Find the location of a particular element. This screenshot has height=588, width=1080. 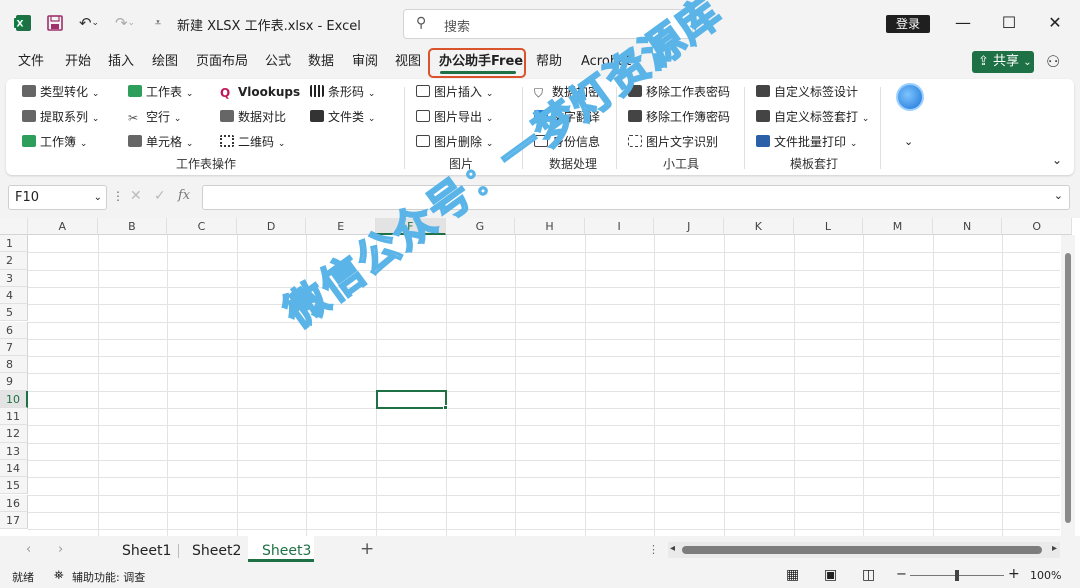

formula-input: ⌄ is located at coordinates (636, 197).